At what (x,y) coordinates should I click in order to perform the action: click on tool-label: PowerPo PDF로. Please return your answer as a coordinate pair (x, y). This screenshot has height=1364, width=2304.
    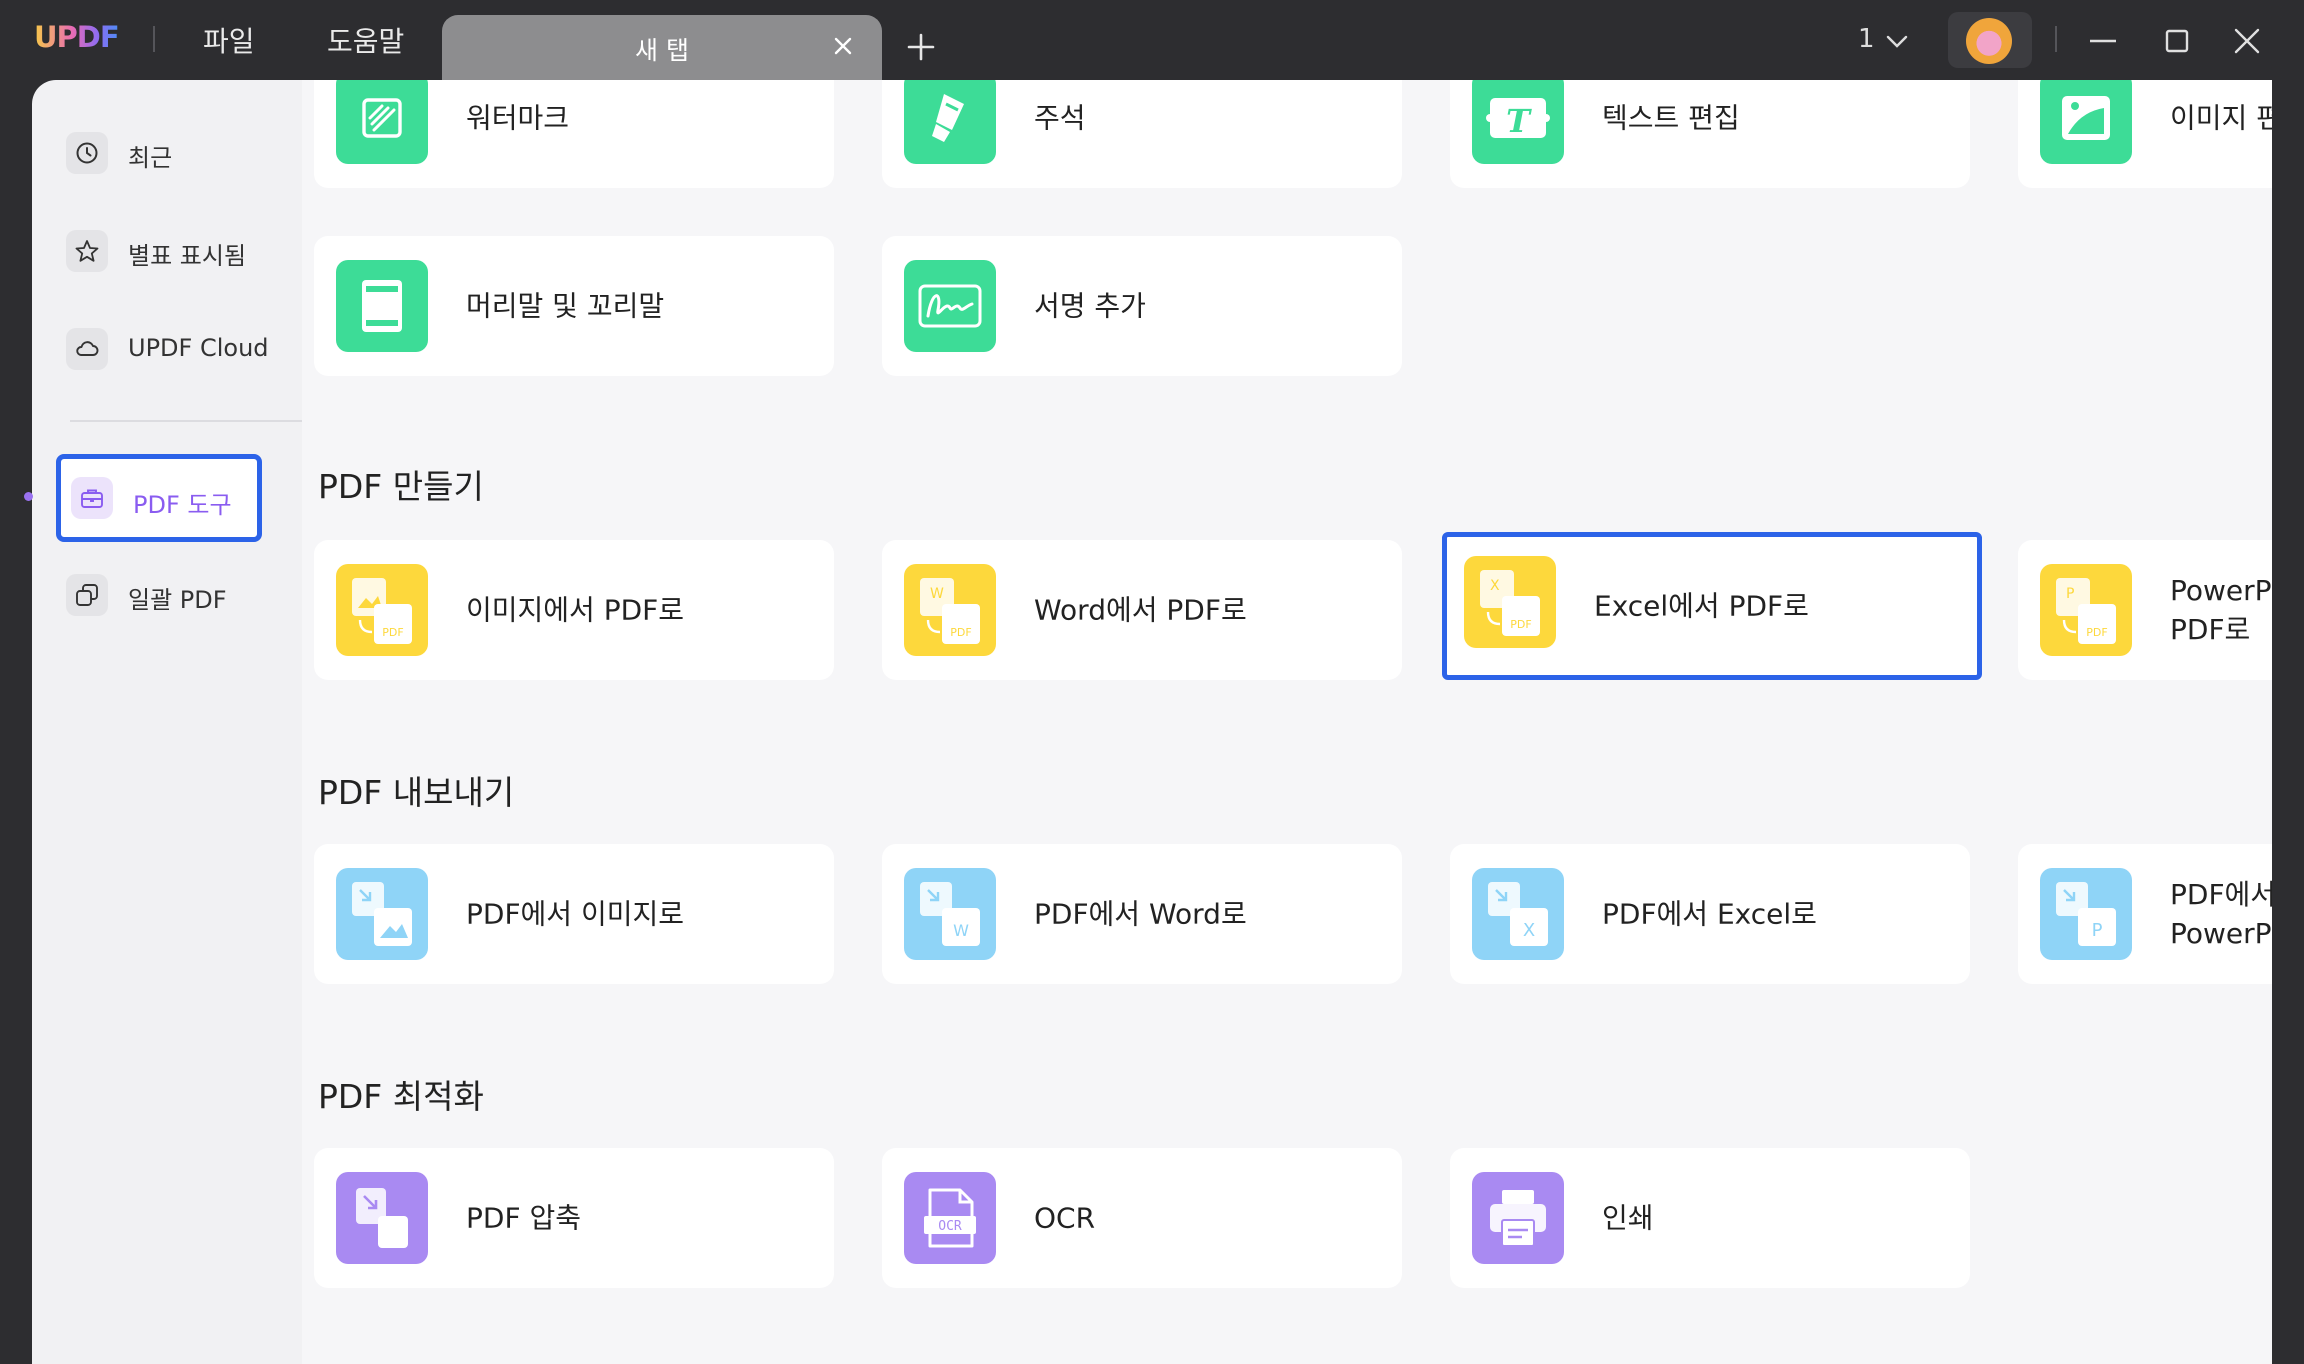
    Looking at the image, I should click on (2221, 610).